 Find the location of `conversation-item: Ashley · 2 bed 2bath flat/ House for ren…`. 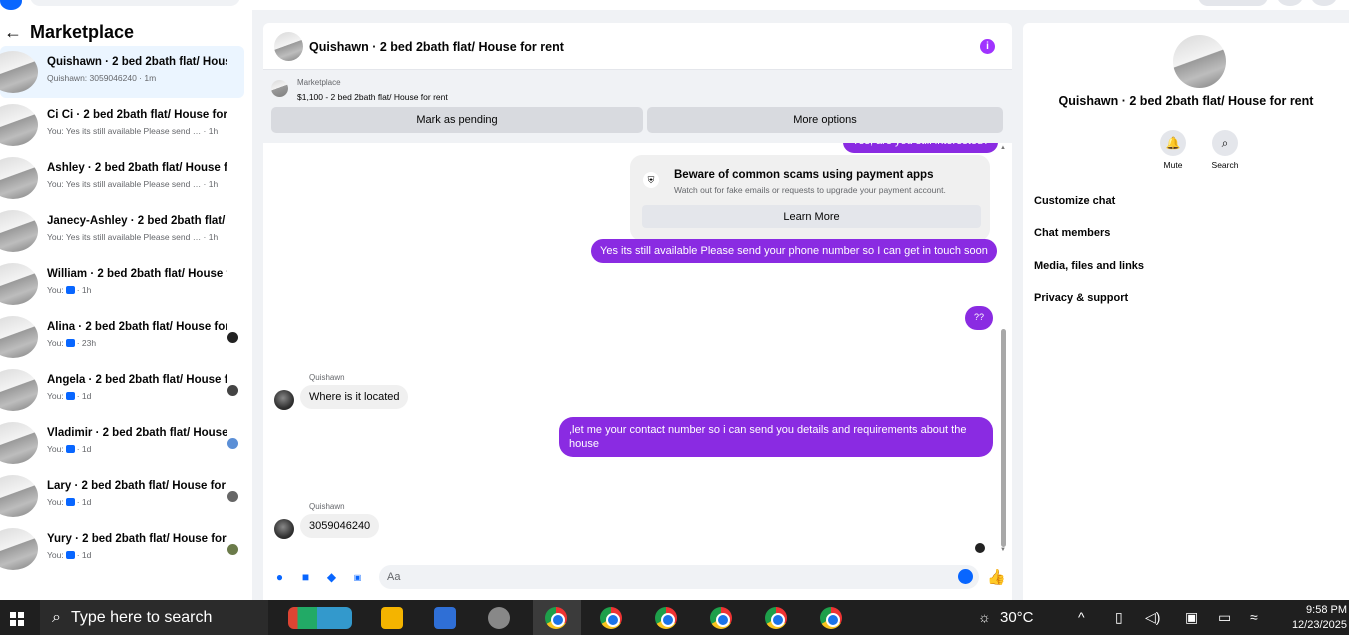

conversation-item: Ashley · 2 bed 2bath flat/ House for ren… is located at coordinates (122, 178).